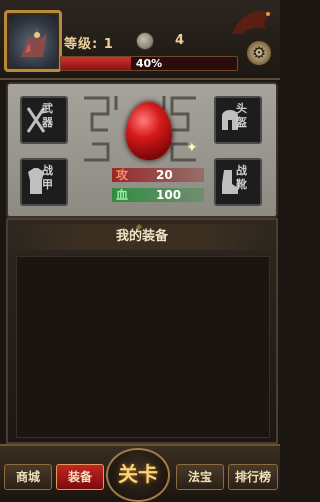  I want to click on player-level: 等级: 1, so click(89, 44).